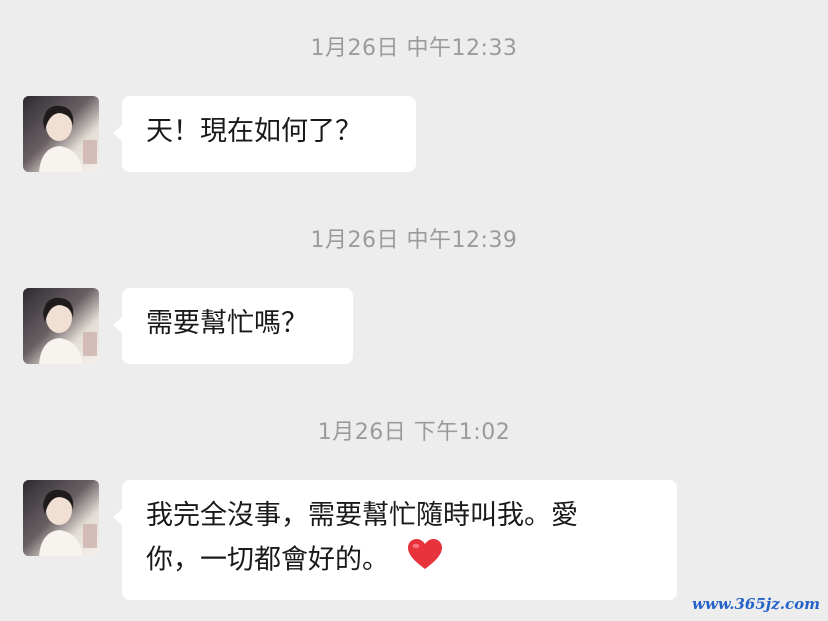 The height and width of the screenshot is (621, 828). What do you see at coordinates (254, 131) in the screenshot?
I see `message-text: 天！現在如何了？` at bounding box center [254, 131].